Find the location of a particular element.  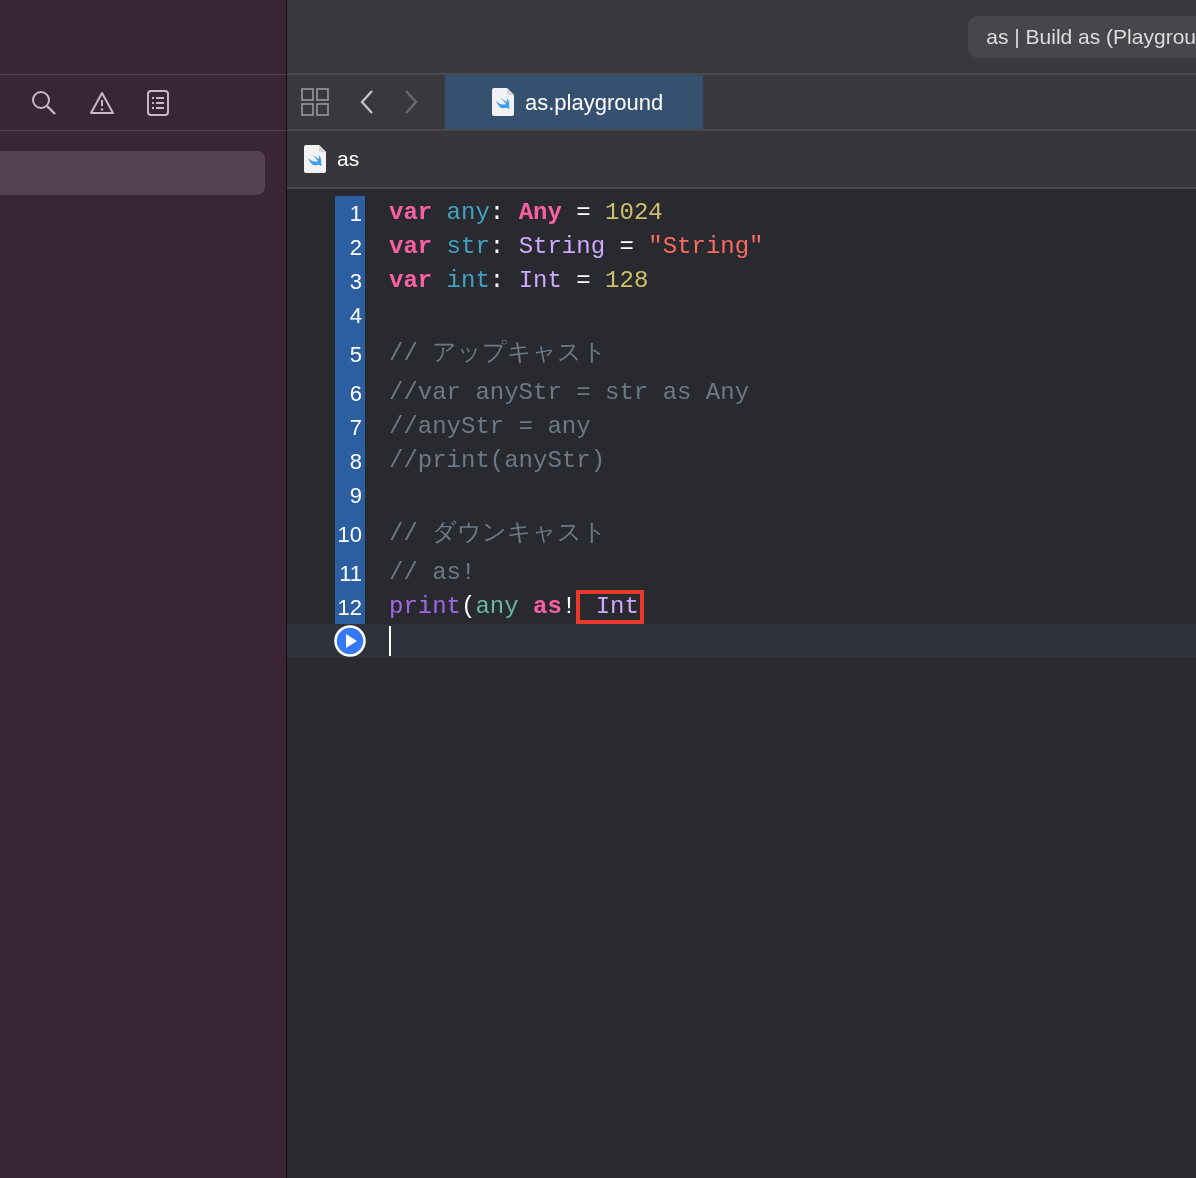

line-number: 4 is located at coordinates (350, 315).